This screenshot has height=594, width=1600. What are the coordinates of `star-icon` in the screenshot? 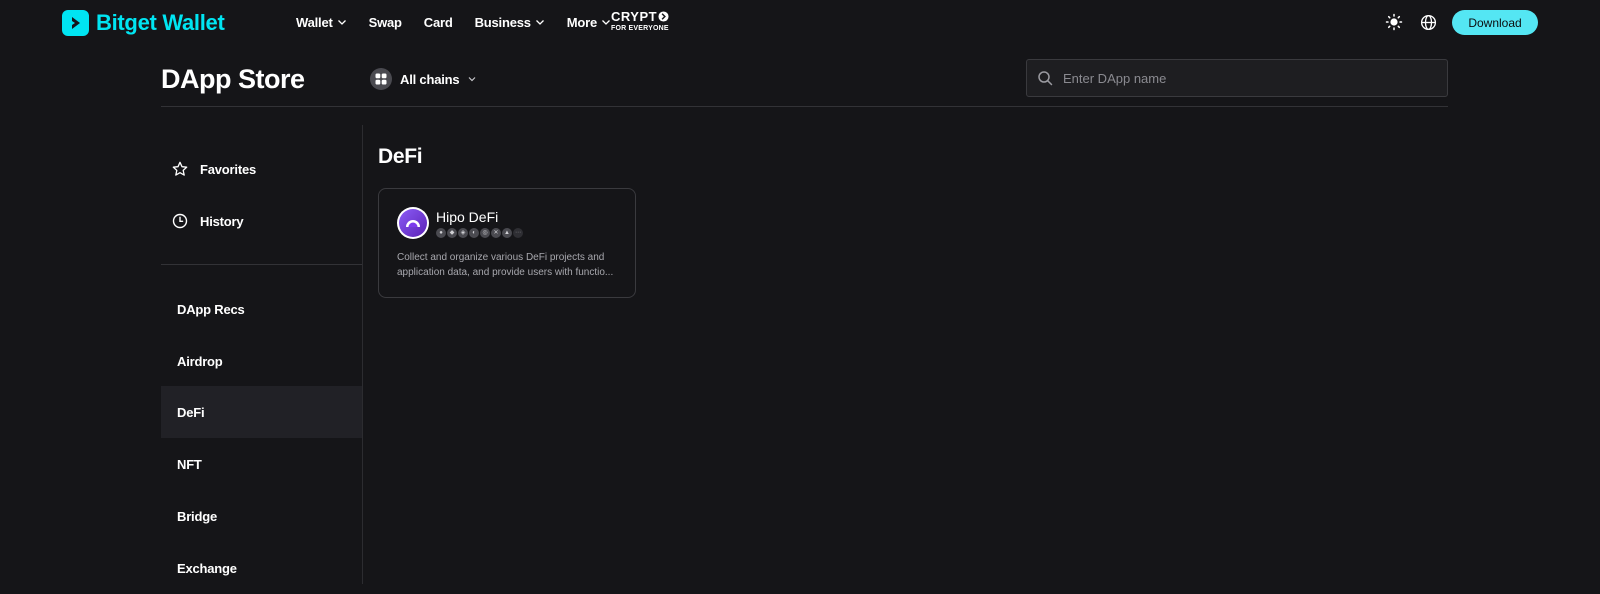 It's located at (180, 168).